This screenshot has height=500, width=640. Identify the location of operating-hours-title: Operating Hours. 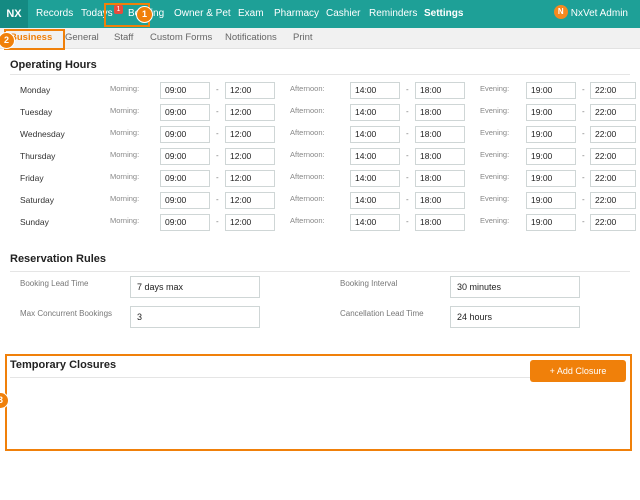
(53, 65).